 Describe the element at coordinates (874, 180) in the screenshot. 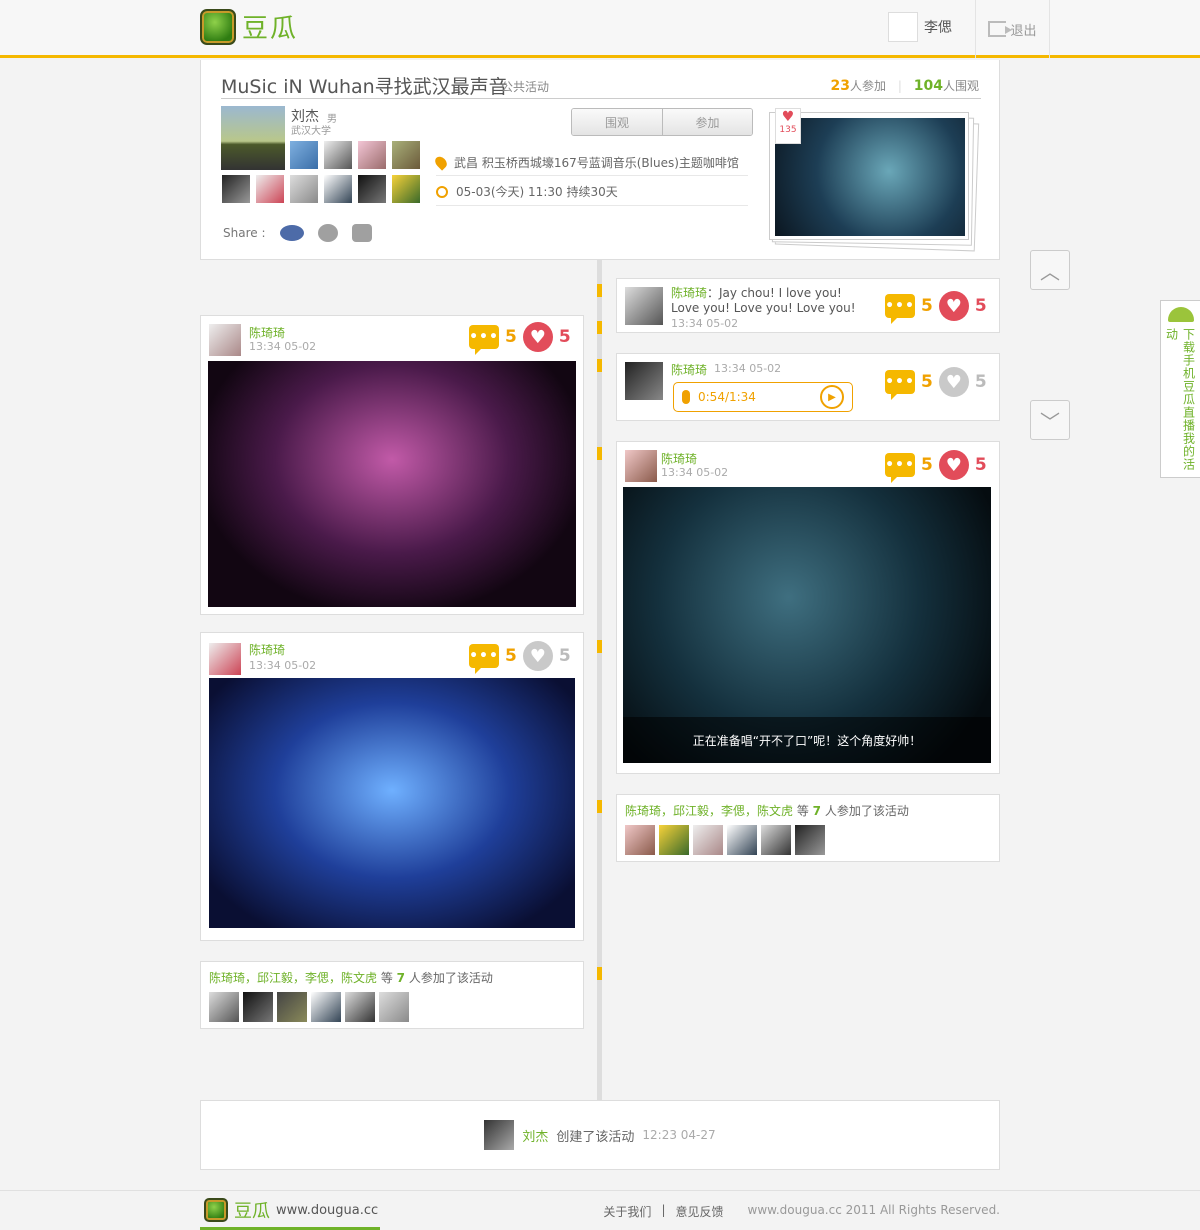

I see `event-poster: ♥ 135` at that location.